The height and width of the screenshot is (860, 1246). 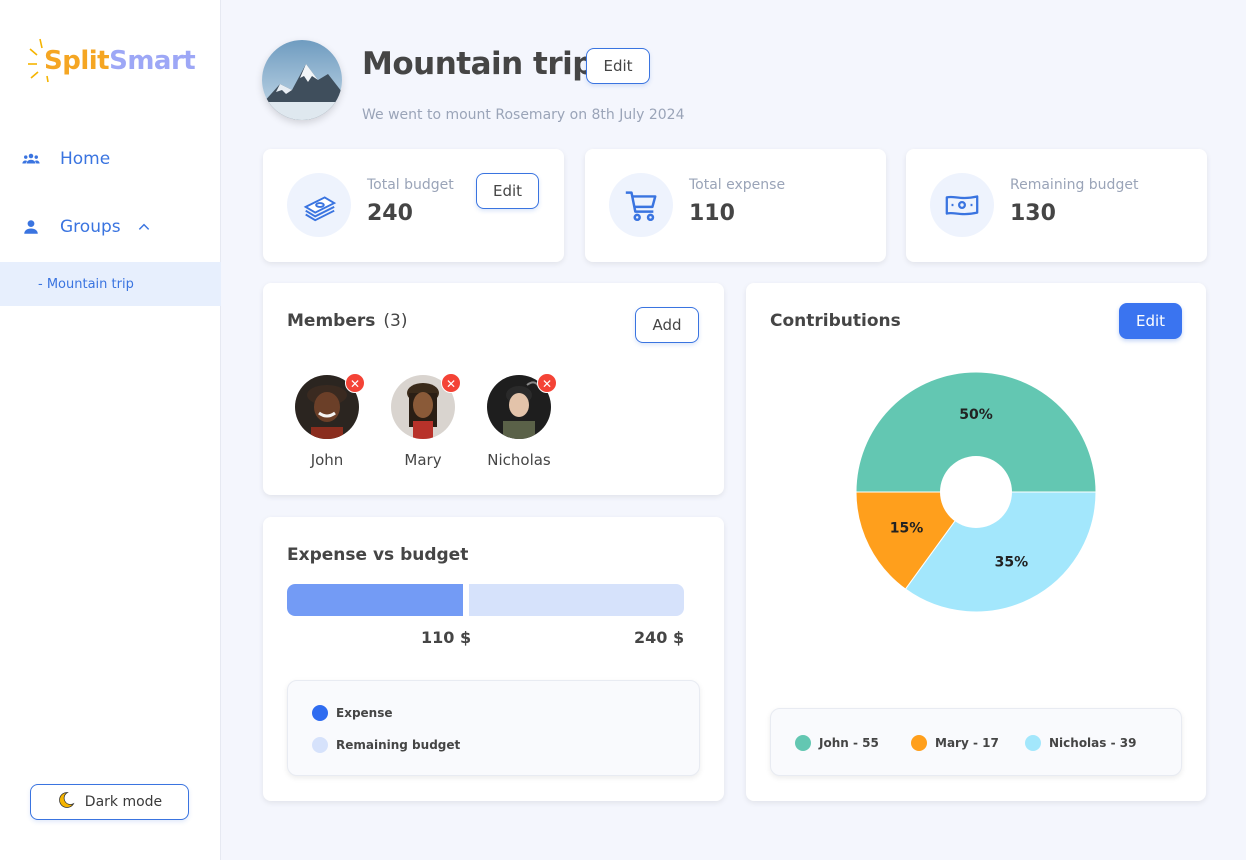 What do you see at coordinates (152, 61) in the screenshot?
I see `logo-smart: Smart` at bounding box center [152, 61].